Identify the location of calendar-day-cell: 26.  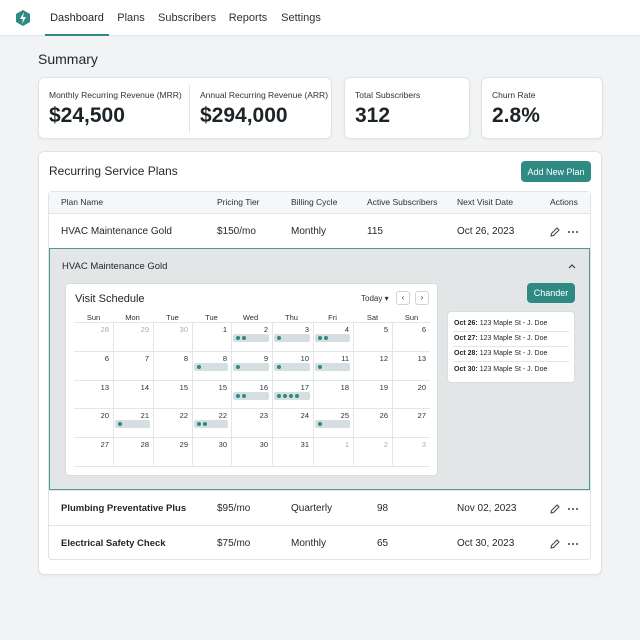
(372, 422).